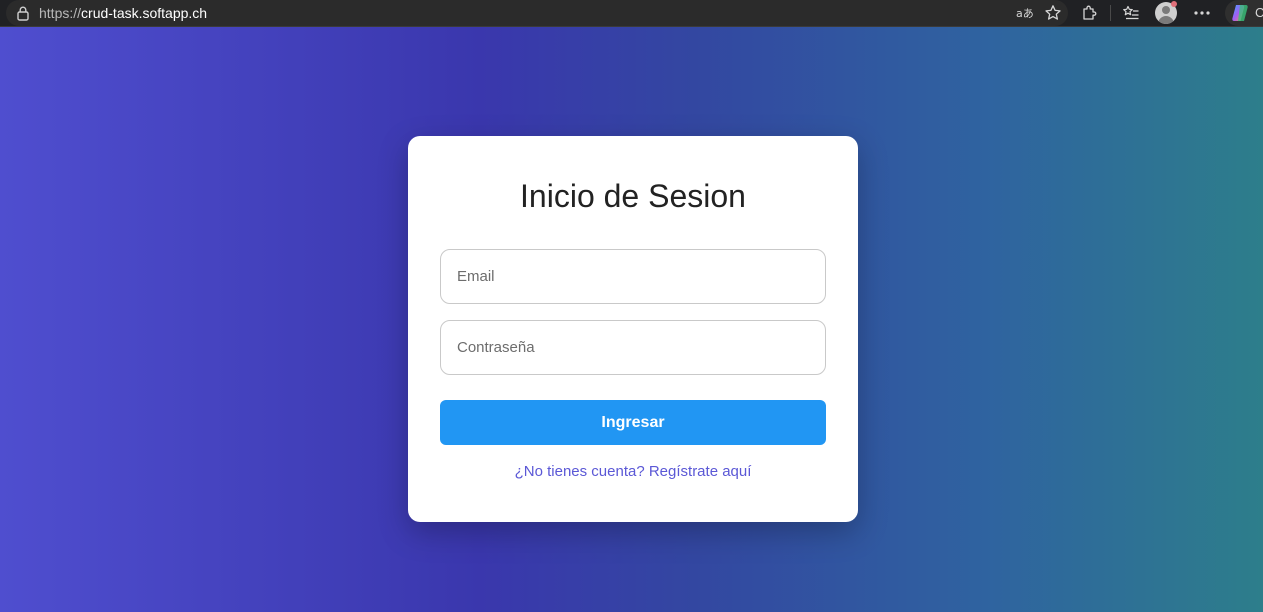  I want to click on notification-dot, so click(1174, 4).